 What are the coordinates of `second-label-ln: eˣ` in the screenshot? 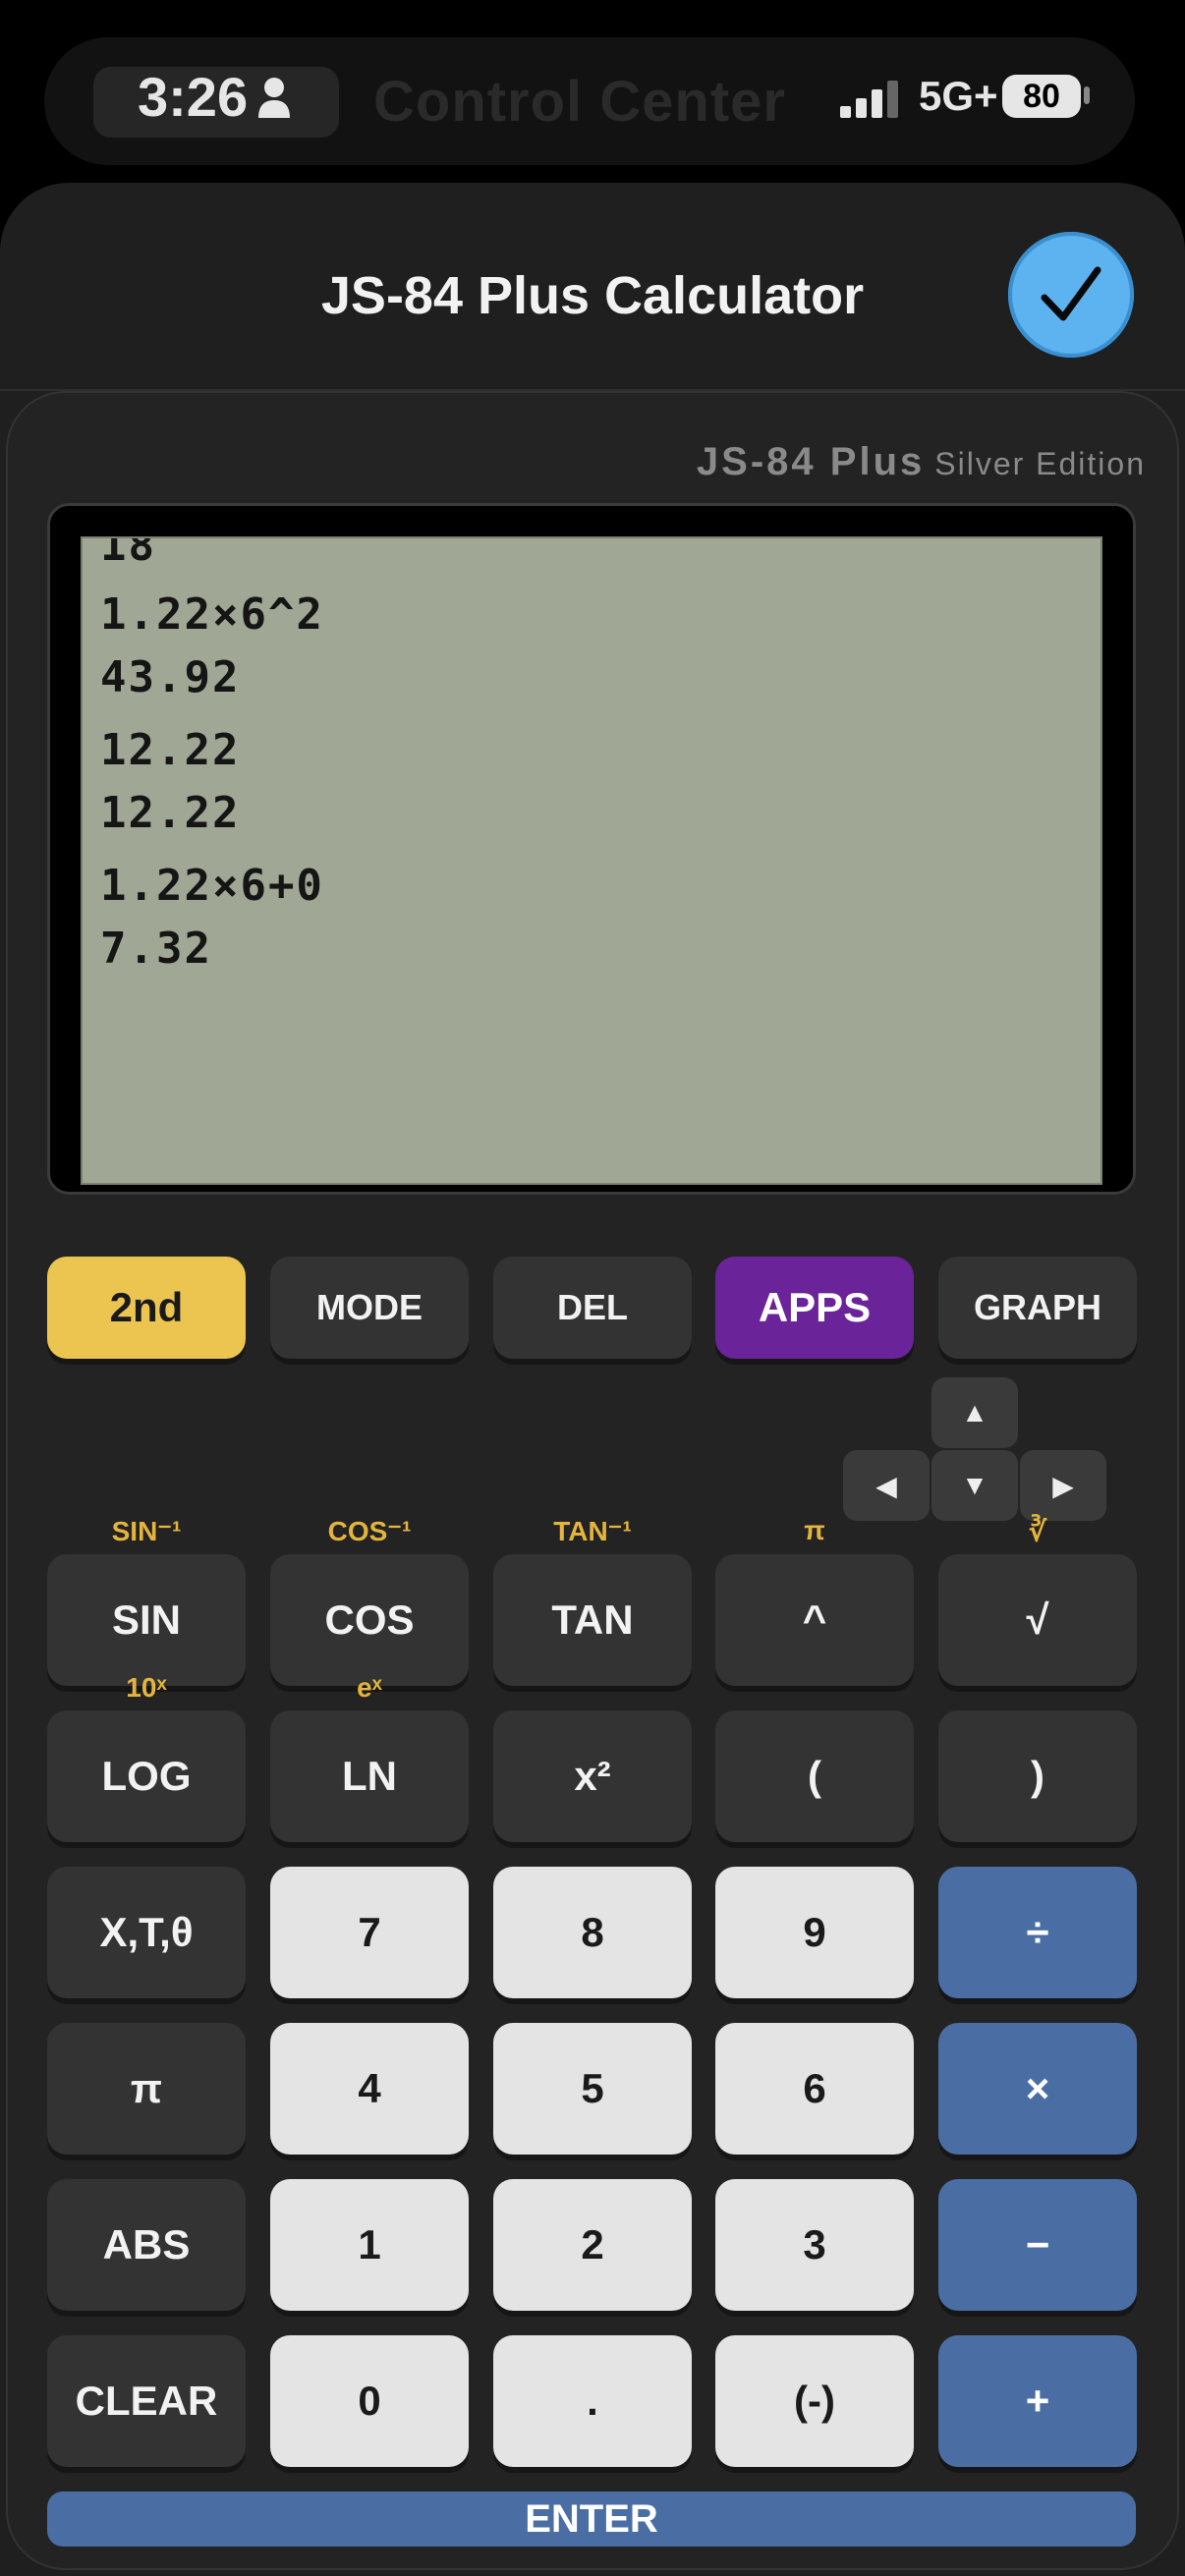 It's located at (370, 1687).